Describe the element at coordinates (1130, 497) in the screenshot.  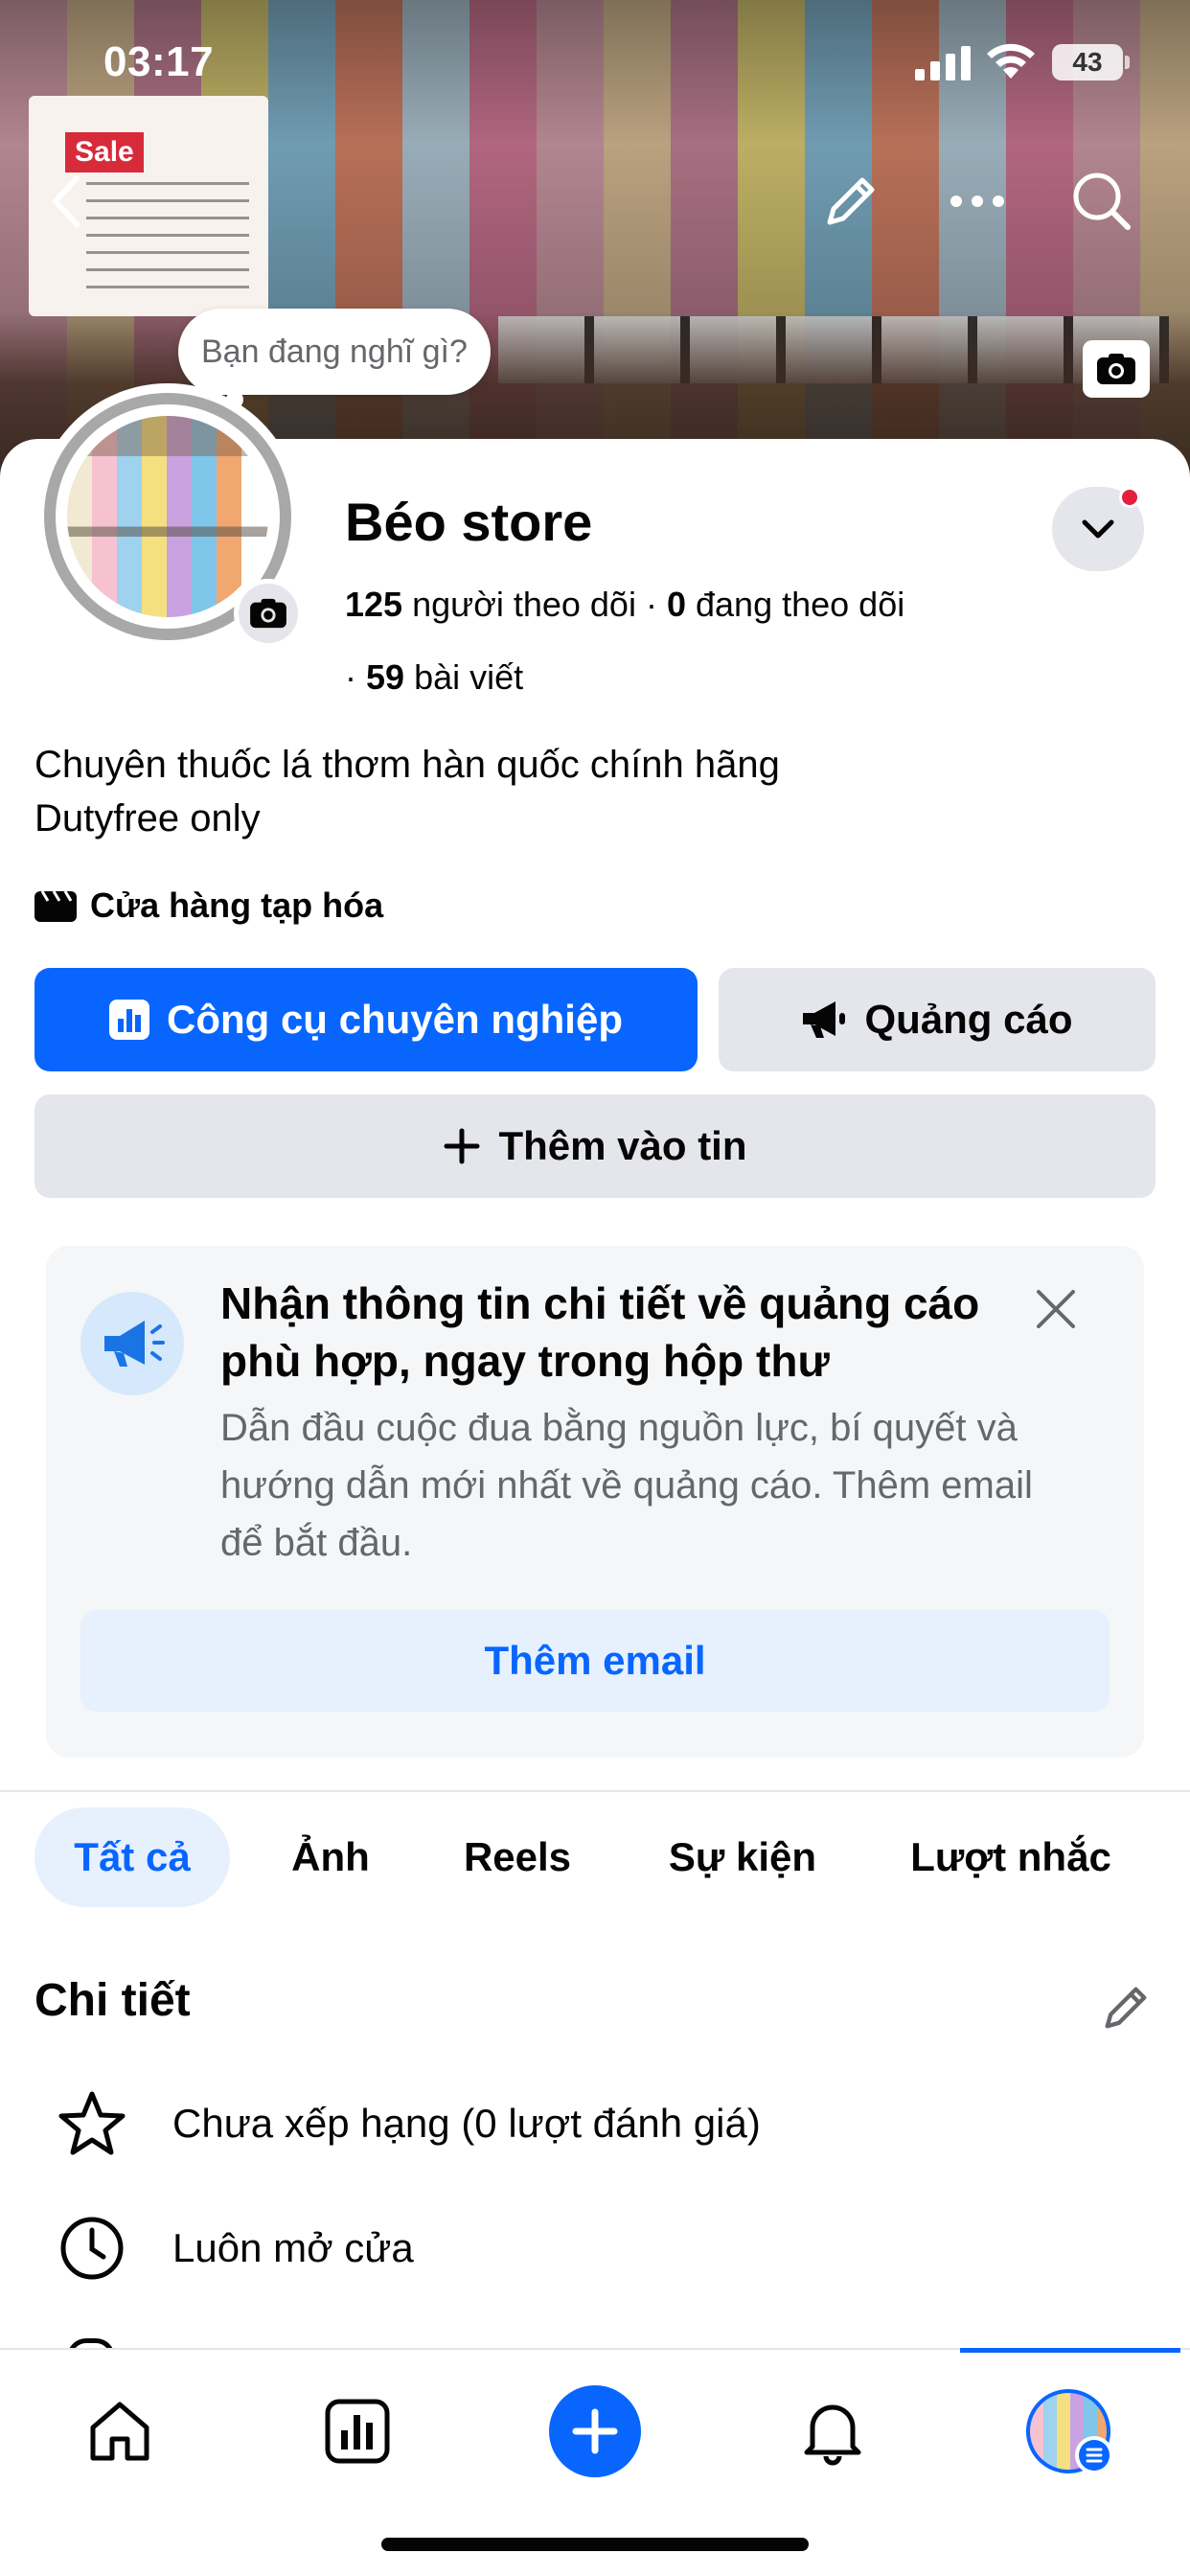
I see `notification-dot` at that location.